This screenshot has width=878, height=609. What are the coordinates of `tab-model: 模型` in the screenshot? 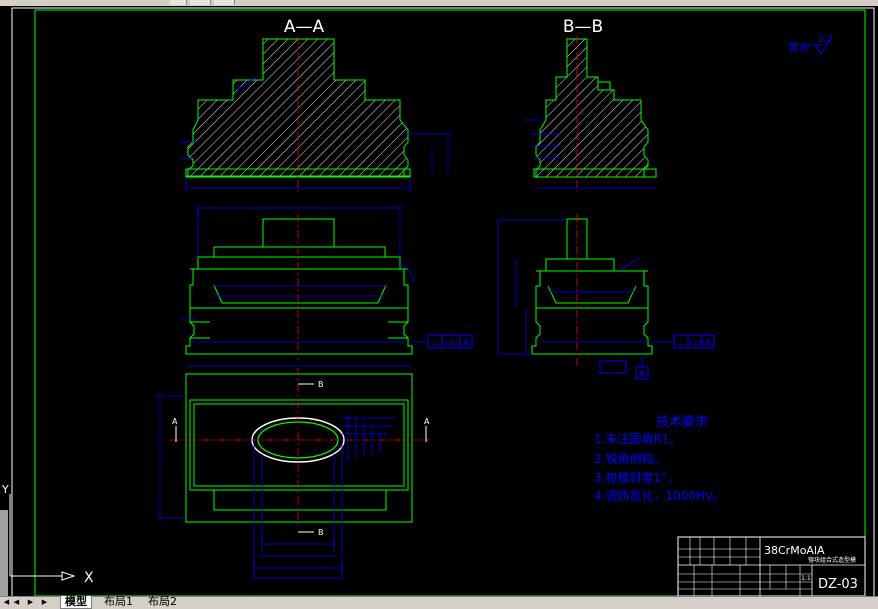 It's located at (76, 602).